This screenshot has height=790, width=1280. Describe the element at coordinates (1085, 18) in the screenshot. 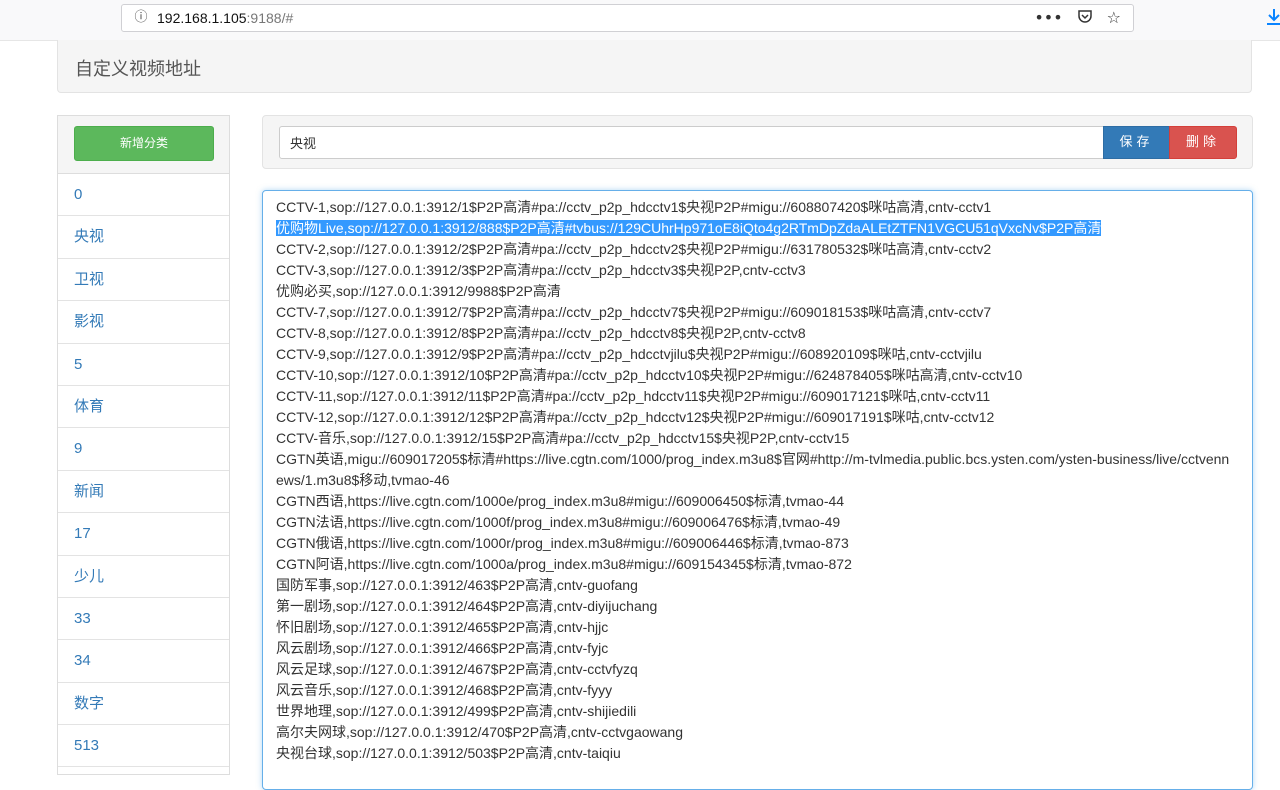

I see `pocket-icon` at that location.